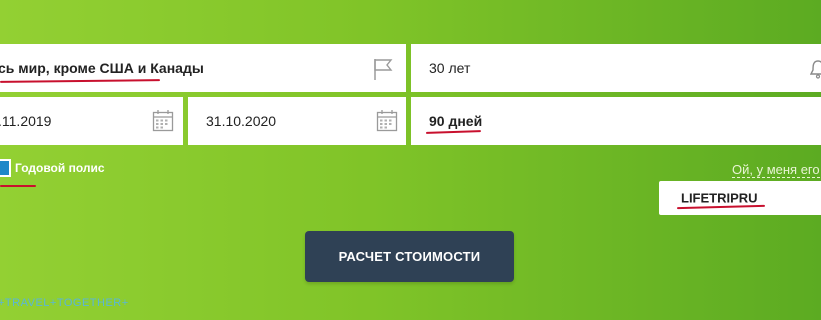  Describe the element at coordinates (64, 303) in the screenshot. I see `watermark-text: +TRAVEL+TOGETHER+` at that location.